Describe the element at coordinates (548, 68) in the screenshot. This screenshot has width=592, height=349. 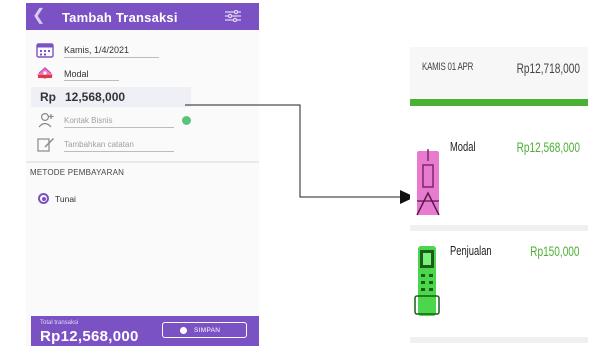
I see `day-total: Rp12,718,000` at that location.